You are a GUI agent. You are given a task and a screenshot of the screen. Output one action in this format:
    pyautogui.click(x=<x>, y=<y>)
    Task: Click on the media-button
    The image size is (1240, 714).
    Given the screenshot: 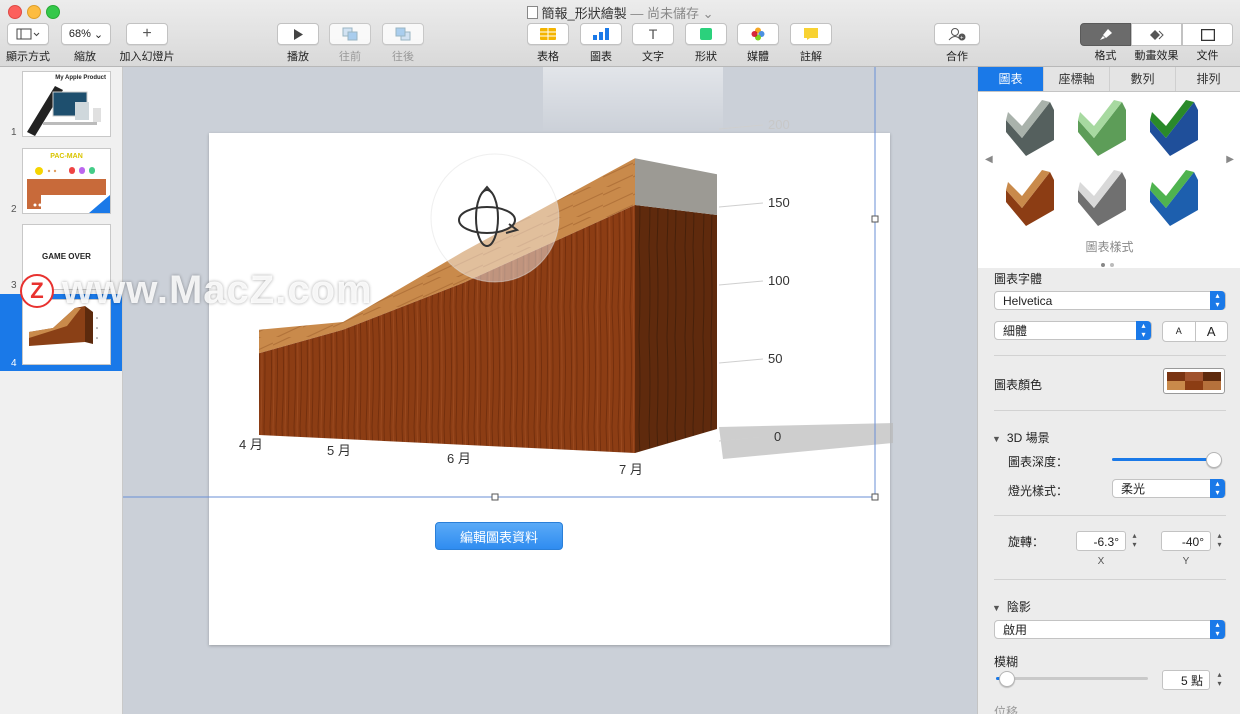 What is the action you would take?
    pyautogui.click(x=758, y=34)
    